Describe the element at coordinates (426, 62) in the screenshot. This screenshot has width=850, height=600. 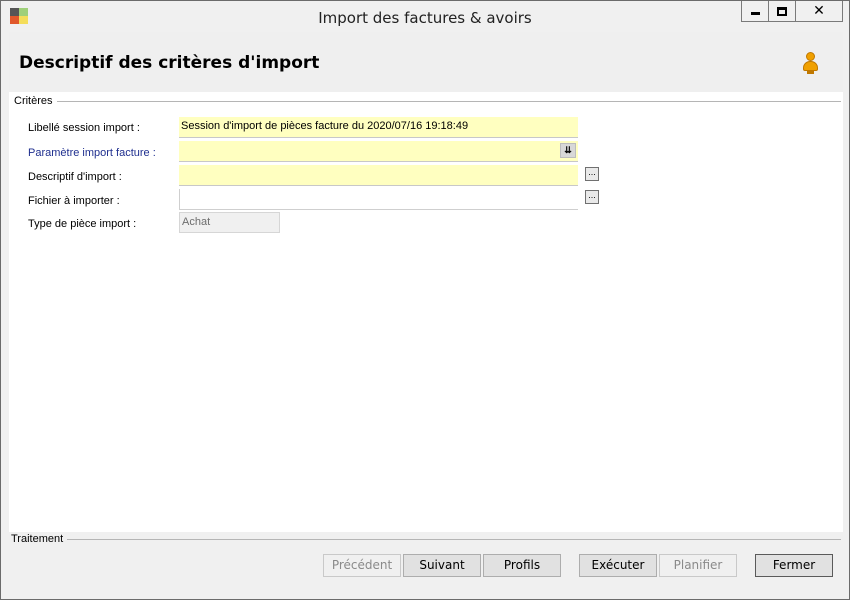
I see `page-header: Descriptif des critères d'import` at that location.